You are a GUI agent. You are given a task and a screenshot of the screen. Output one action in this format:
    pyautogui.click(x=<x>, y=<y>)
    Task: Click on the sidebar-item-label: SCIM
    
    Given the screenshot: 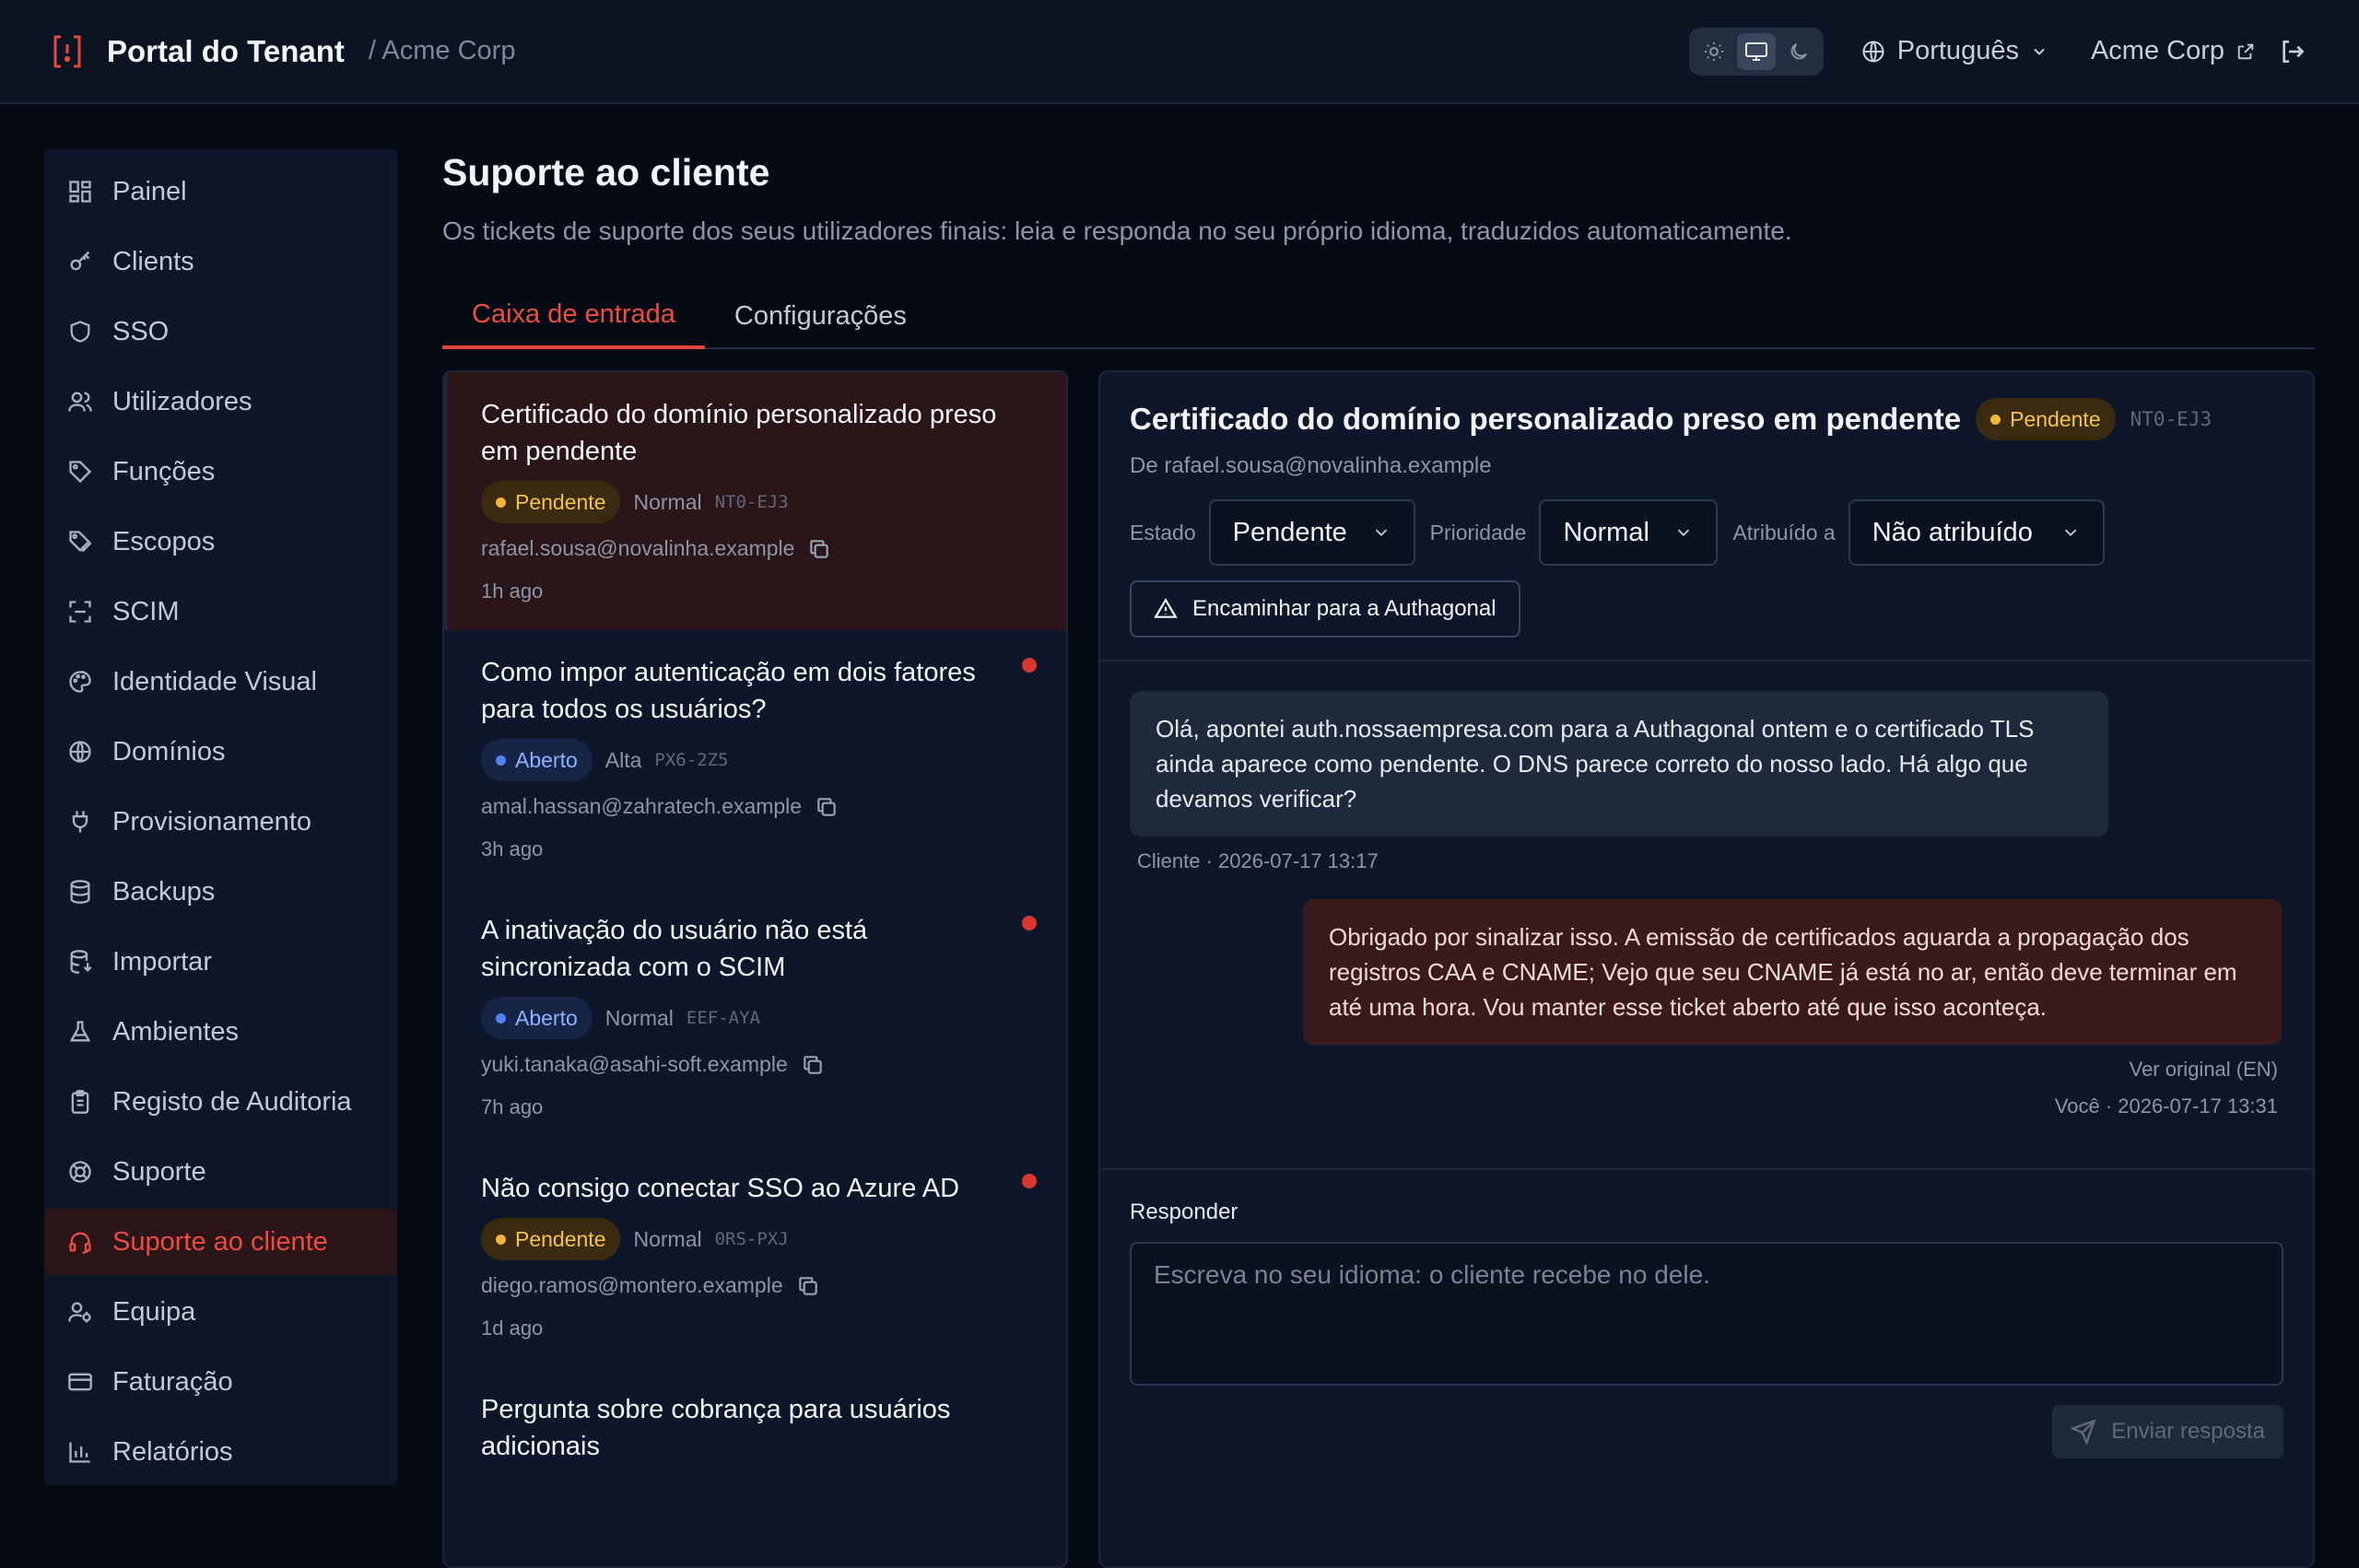 What is the action you would take?
    pyautogui.click(x=146, y=611)
    